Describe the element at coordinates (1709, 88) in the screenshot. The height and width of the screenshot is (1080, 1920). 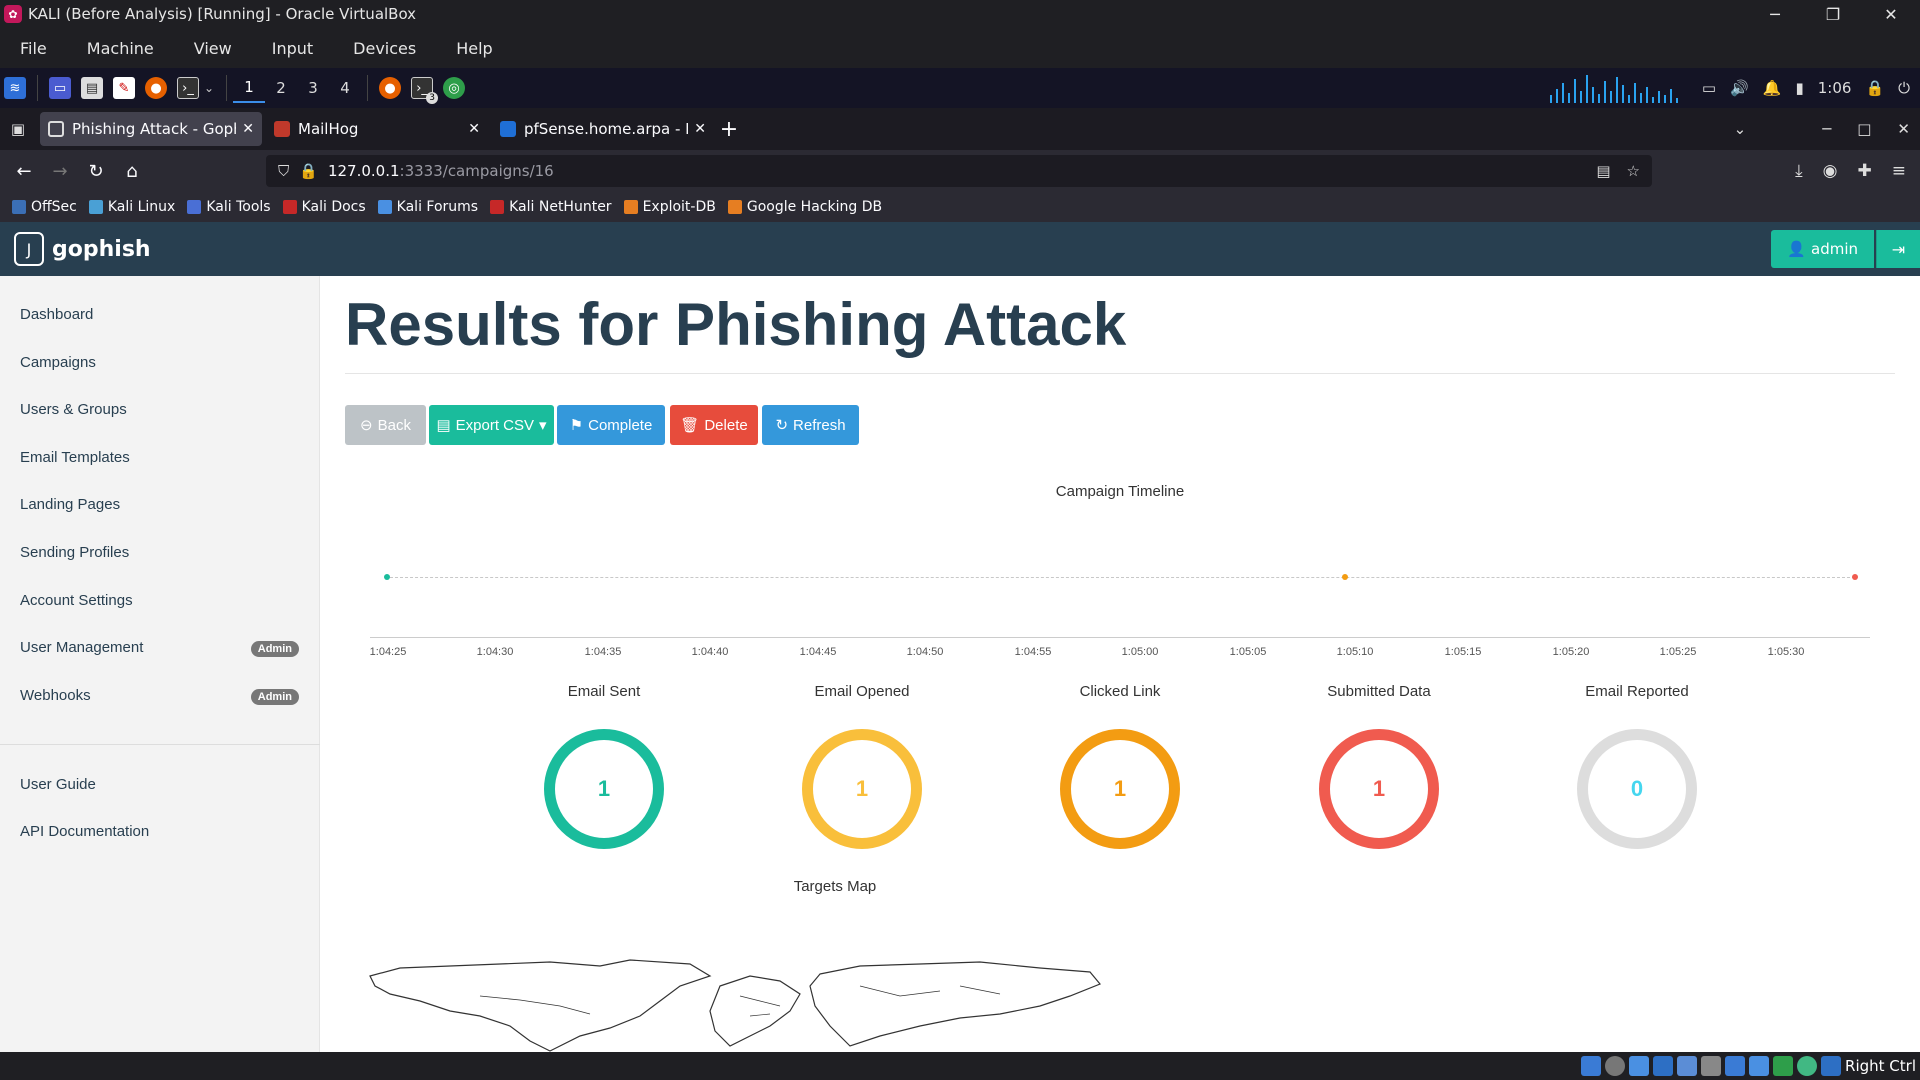
I see `display-icon: ▭` at that location.